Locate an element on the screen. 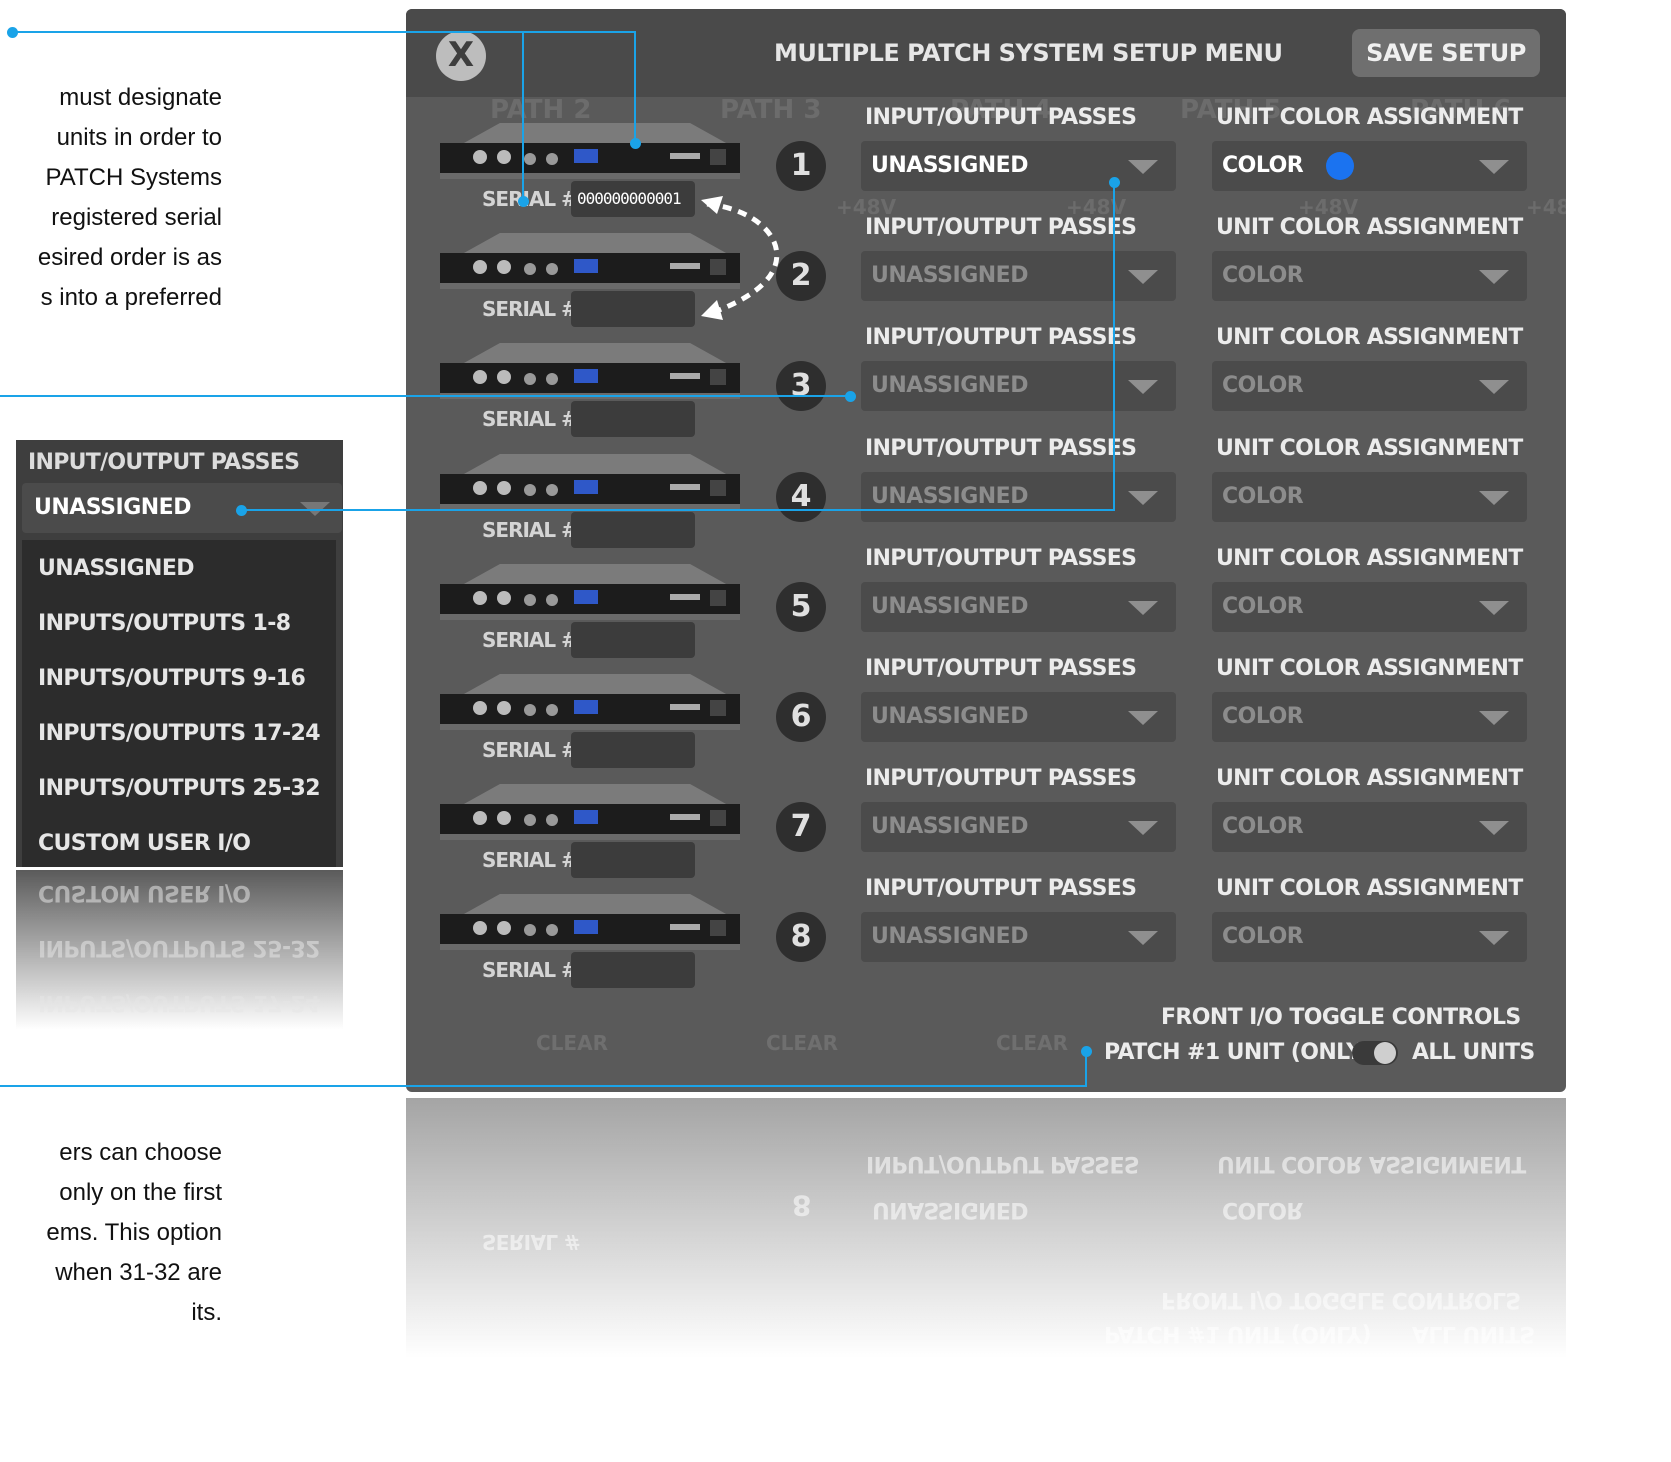  toggle-knob is located at coordinates (1385, 1053).